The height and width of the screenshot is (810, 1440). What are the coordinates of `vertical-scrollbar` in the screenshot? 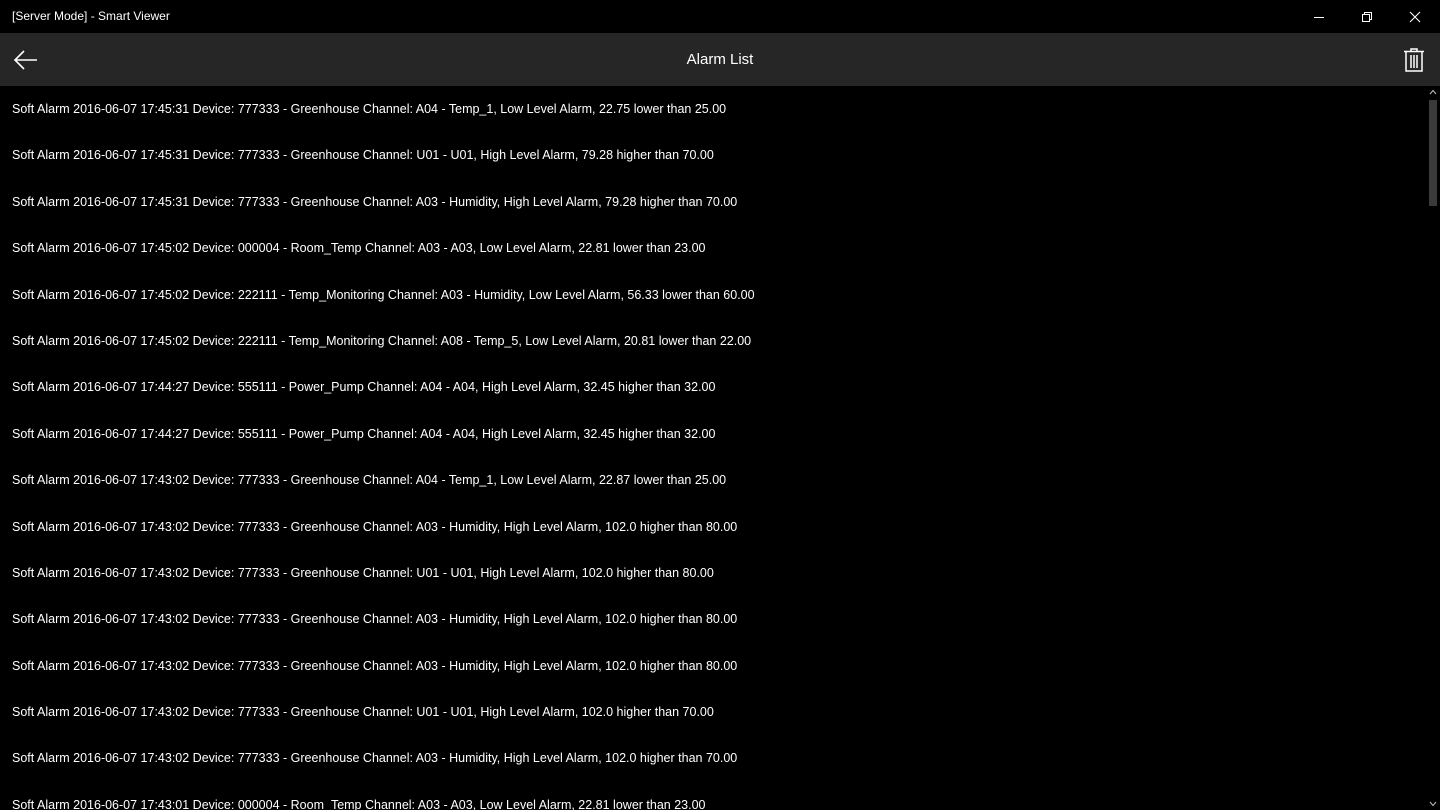 It's located at (1433, 448).